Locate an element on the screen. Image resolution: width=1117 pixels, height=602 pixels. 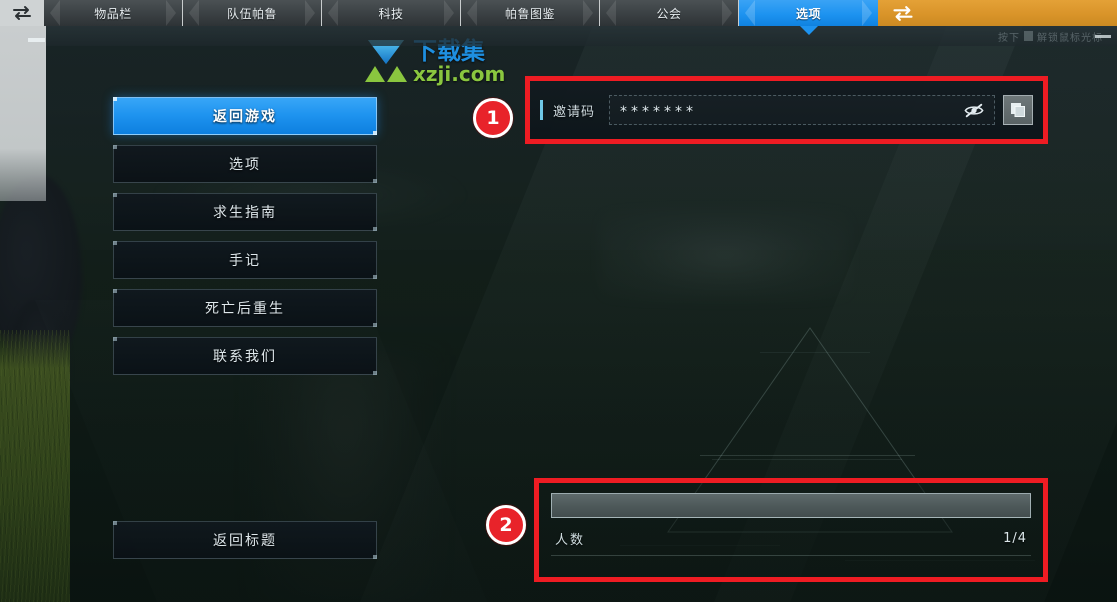
menu-item-return-to-title: 返回标题 is located at coordinates (245, 540).